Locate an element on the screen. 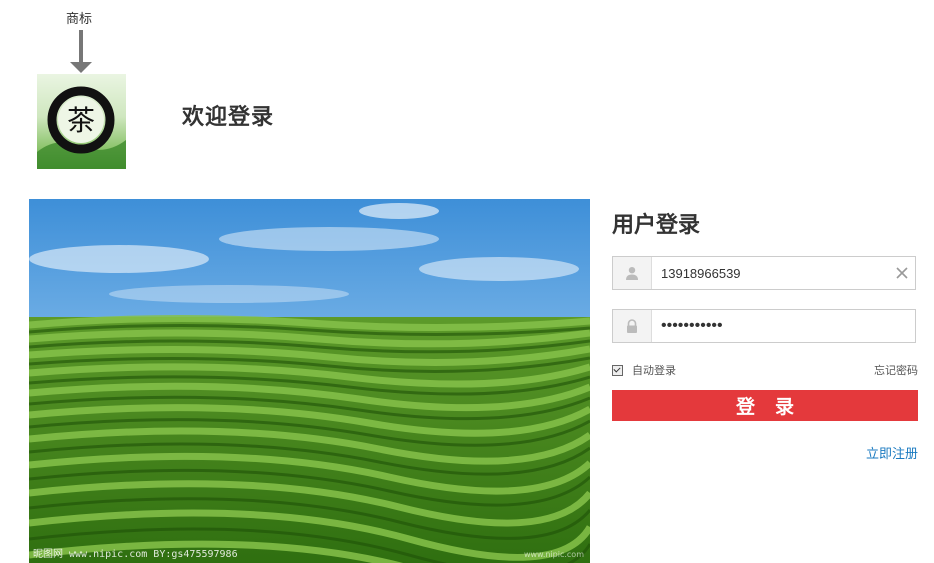 This screenshot has height=563, width=934. annotation-arrowhead is located at coordinates (81, 67).